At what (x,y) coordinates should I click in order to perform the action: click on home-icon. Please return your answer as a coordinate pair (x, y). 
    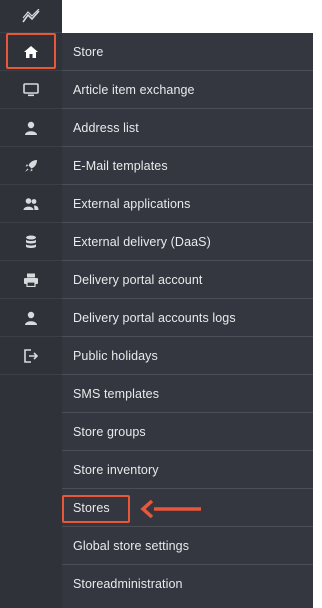
    Looking at the image, I should click on (31, 52).